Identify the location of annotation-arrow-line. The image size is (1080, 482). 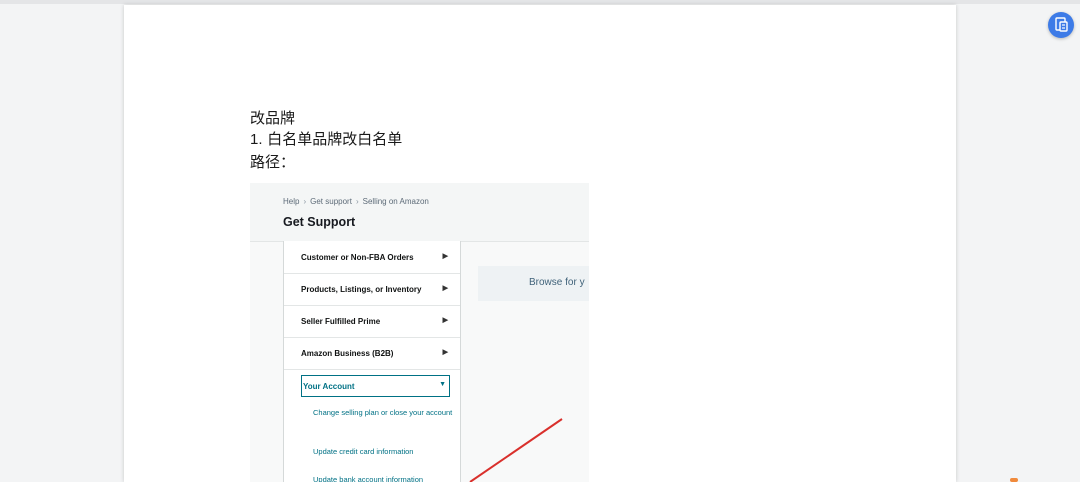
(516, 450).